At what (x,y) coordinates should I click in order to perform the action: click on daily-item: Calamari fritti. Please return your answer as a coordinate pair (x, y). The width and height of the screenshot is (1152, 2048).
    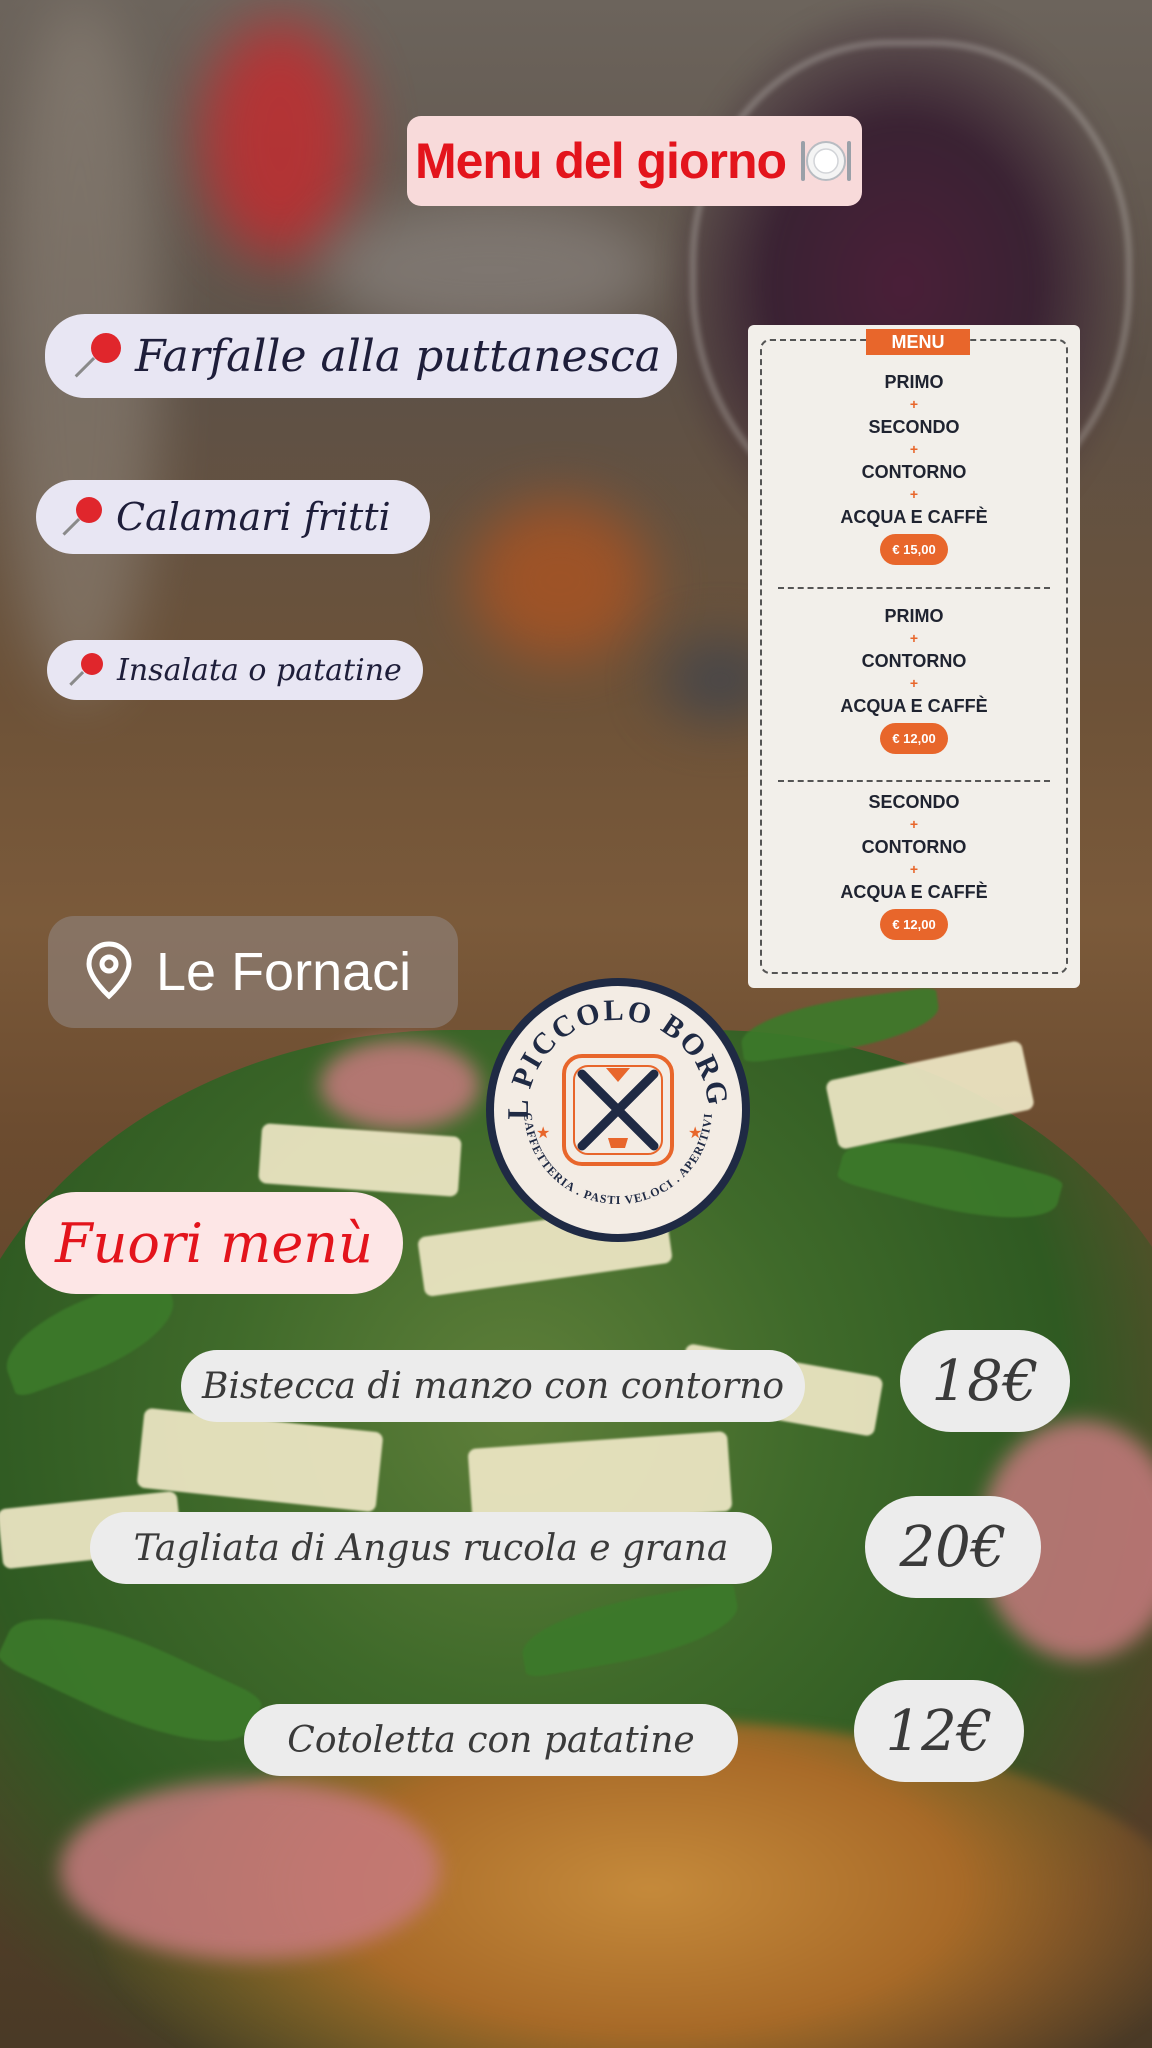
    Looking at the image, I should click on (233, 517).